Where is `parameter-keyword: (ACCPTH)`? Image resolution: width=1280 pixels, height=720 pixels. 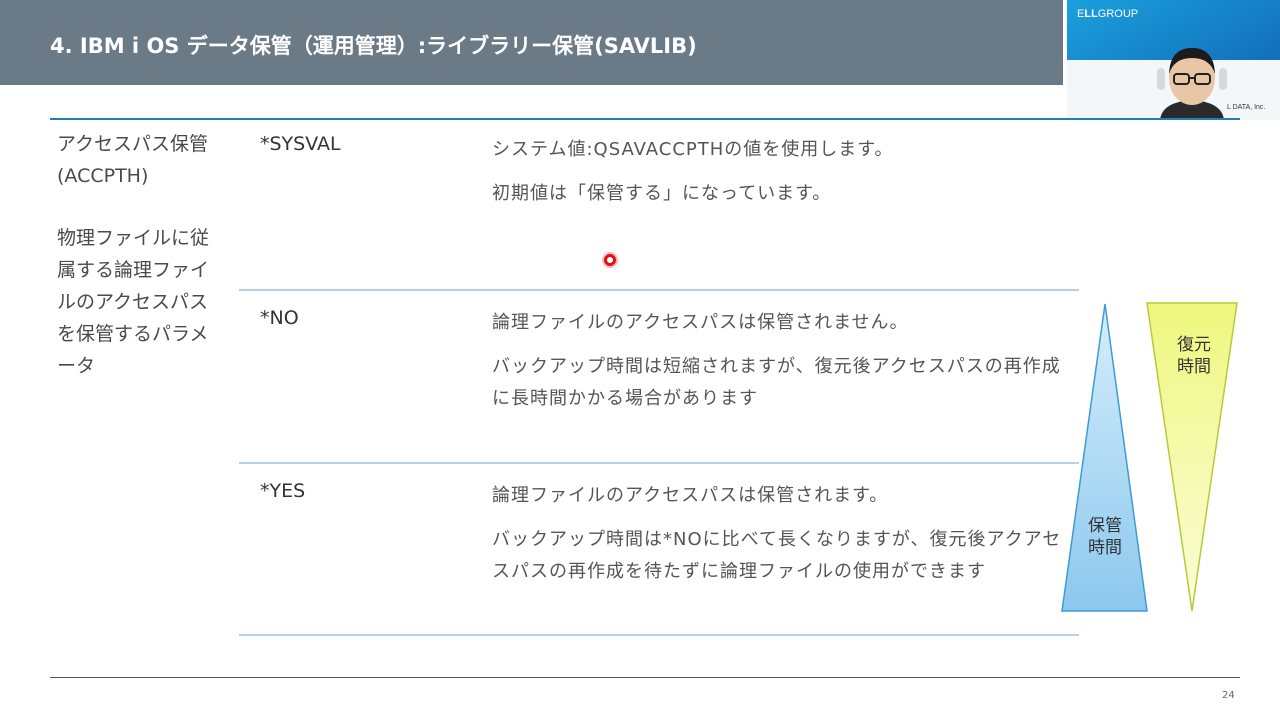
parameter-keyword: (ACCPTH) is located at coordinates (103, 176).